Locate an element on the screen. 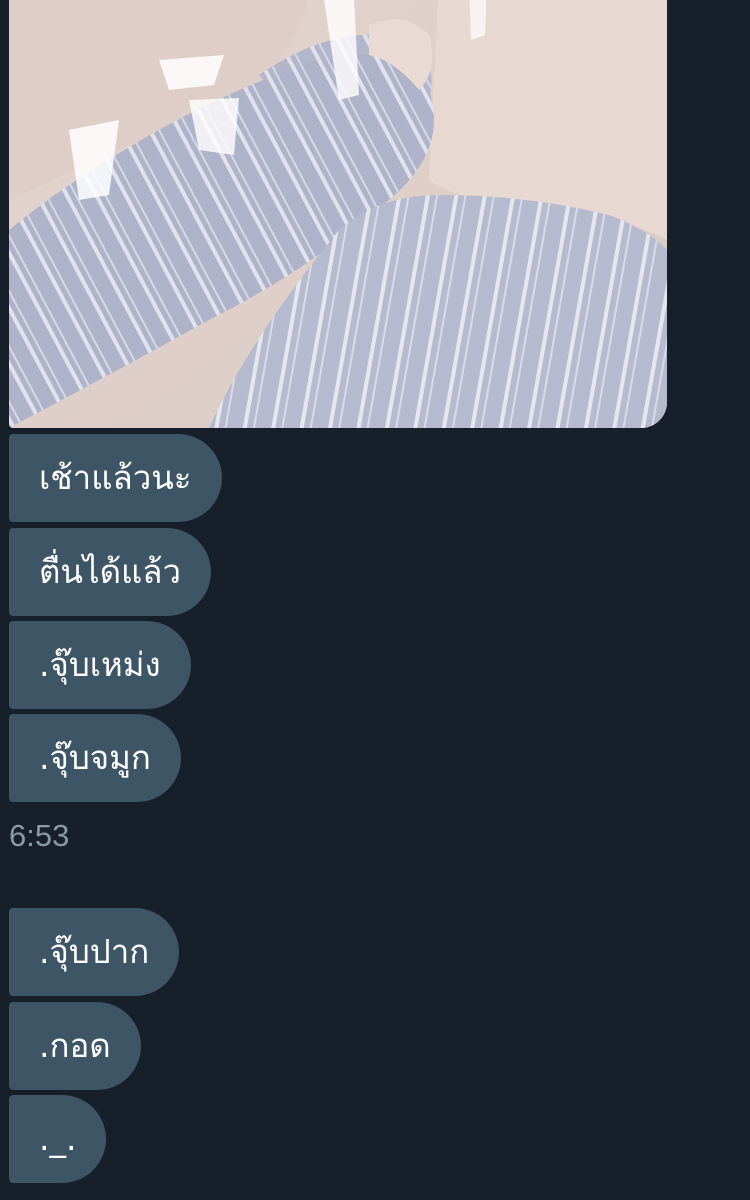  message-text: ._. is located at coordinates (58, 1138).